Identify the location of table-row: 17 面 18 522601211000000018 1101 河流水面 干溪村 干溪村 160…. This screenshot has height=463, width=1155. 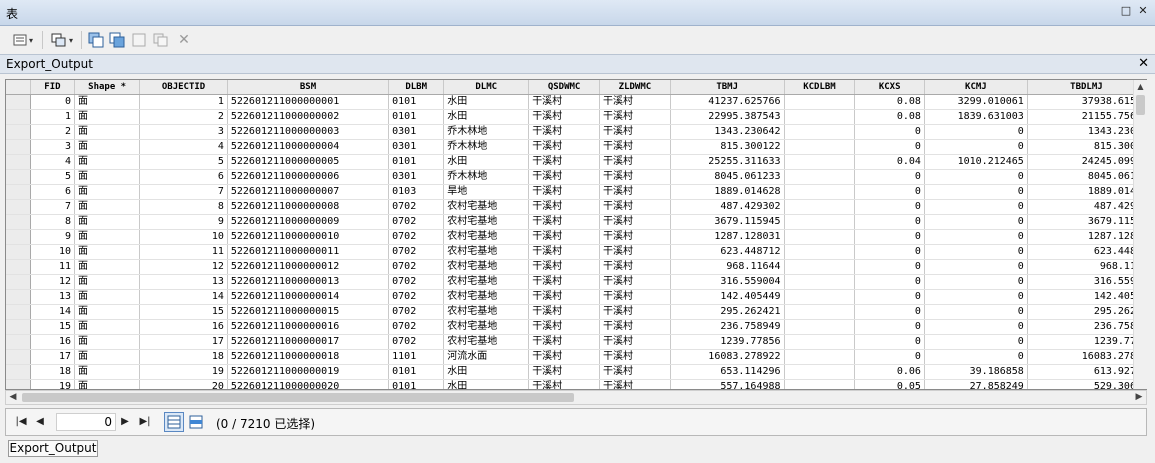
(576, 357).